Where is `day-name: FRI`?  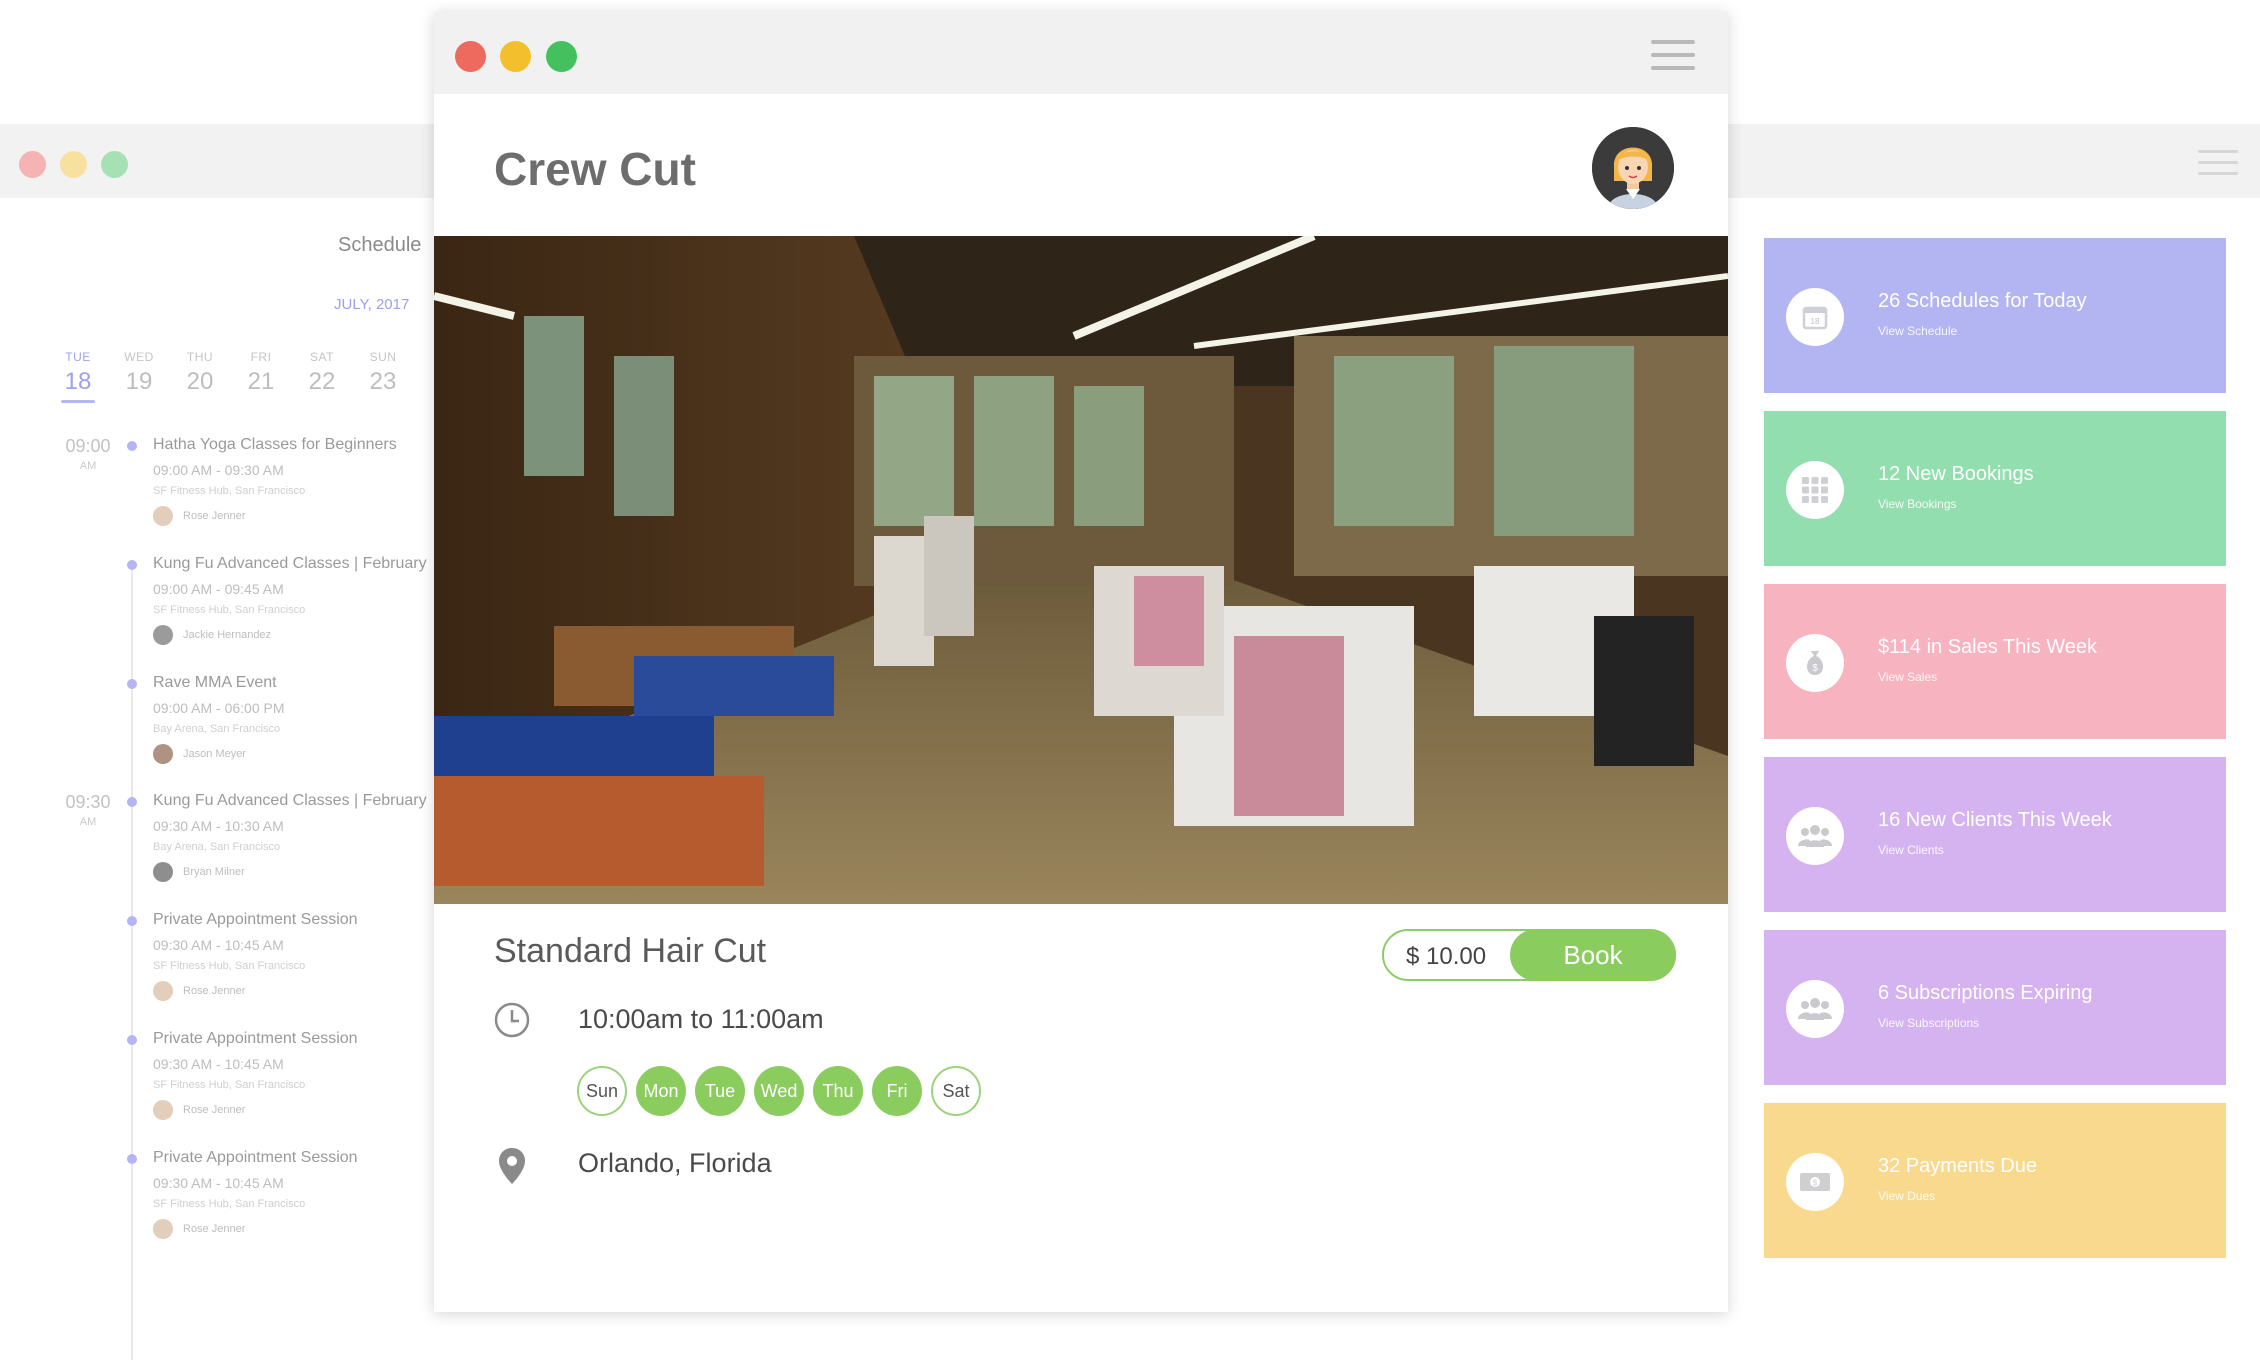 day-name: FRI is located at coordinates (261, 357).